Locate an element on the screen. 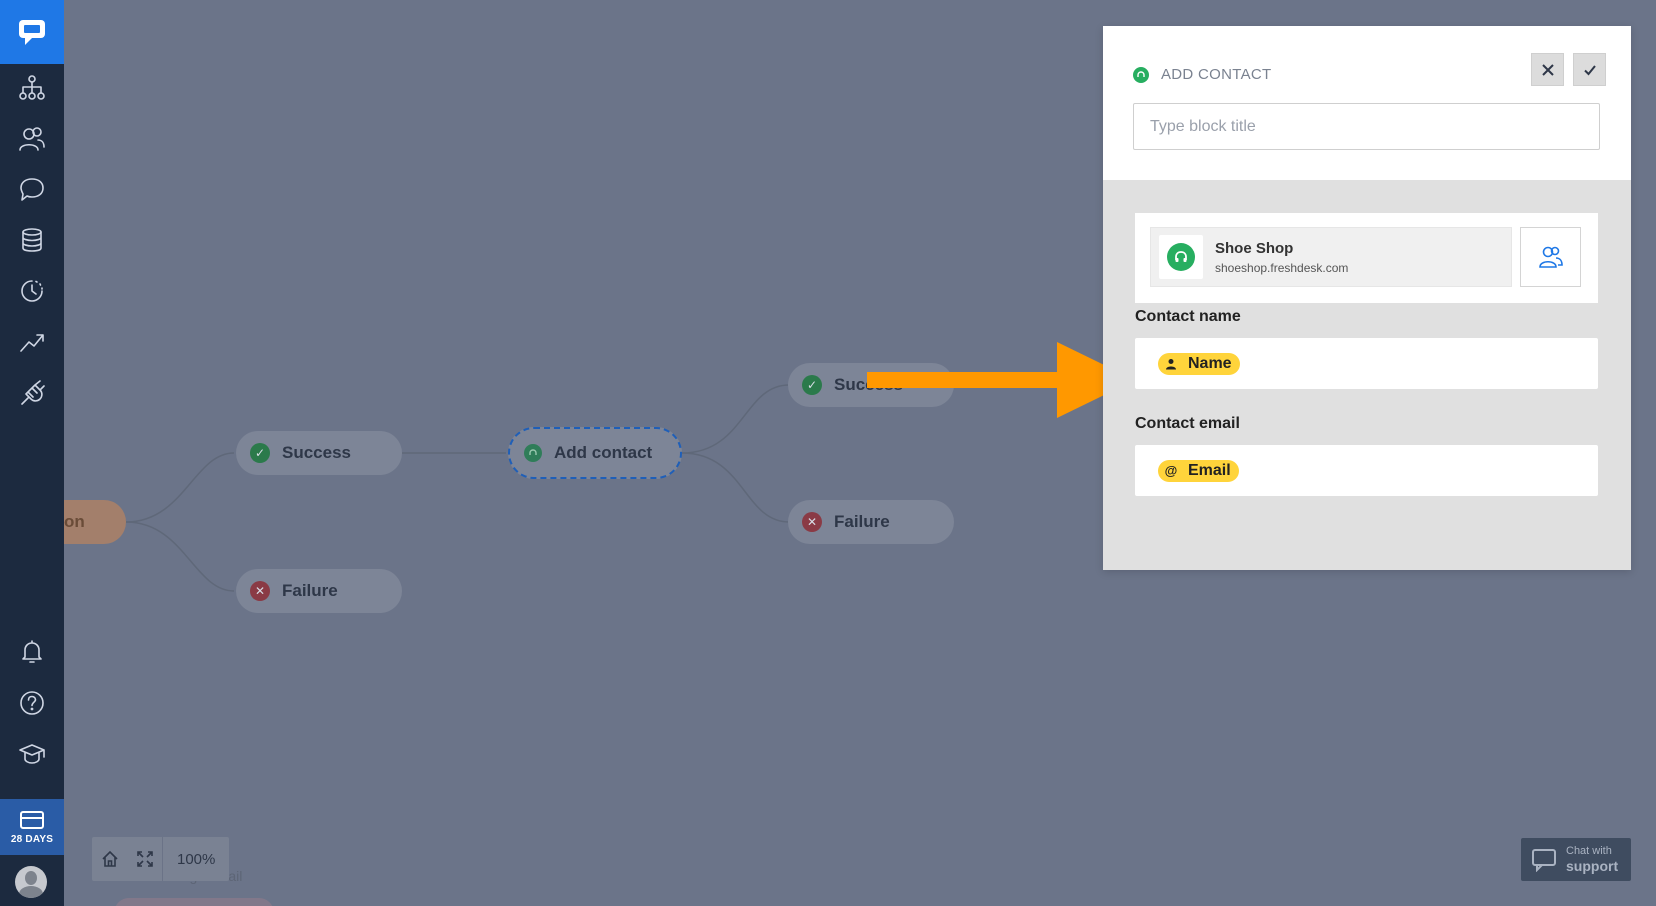 This screenshot has width=1656, height=906. close-button is located at coordinates (1547, 69).